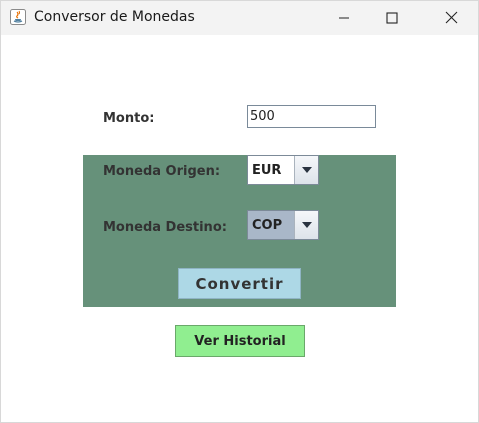 Image resolution: width=479 pixels, height=423 pixels. What do you see at coordinates (267, 225) in the screenshot?
I see `destination-currency-value: COP` at bounding box center [267, 225].